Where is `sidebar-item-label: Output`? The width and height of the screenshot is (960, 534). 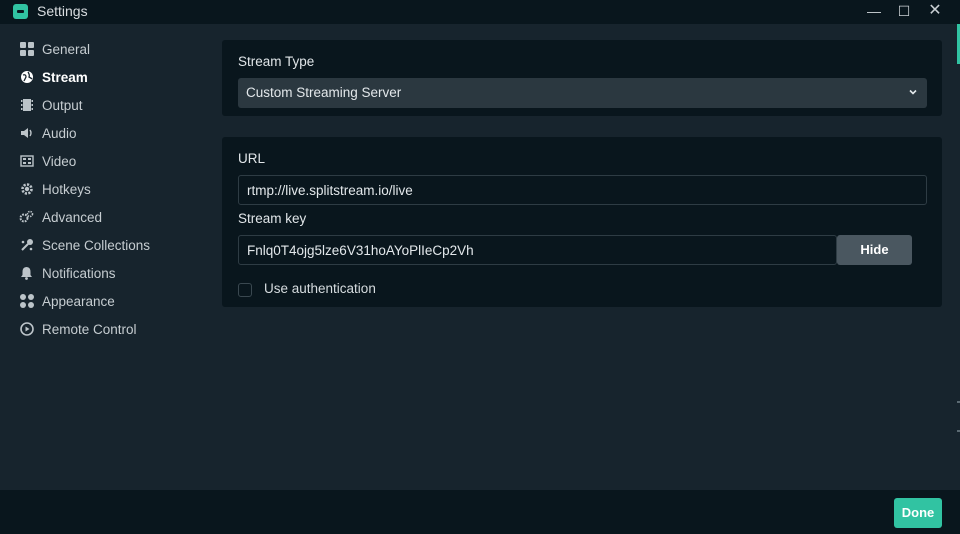 sidebar-item-label: Output is located at coordinates (62, 105).